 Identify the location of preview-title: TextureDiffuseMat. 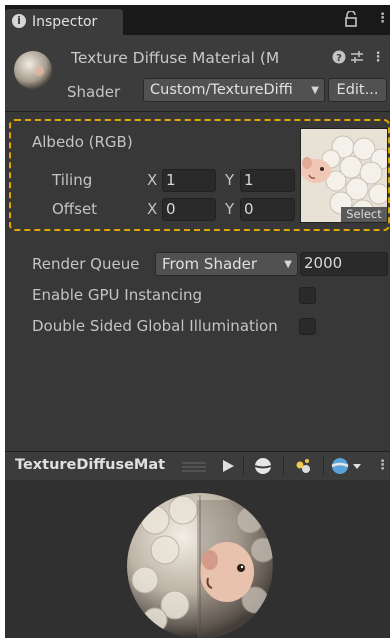
(90, 465).